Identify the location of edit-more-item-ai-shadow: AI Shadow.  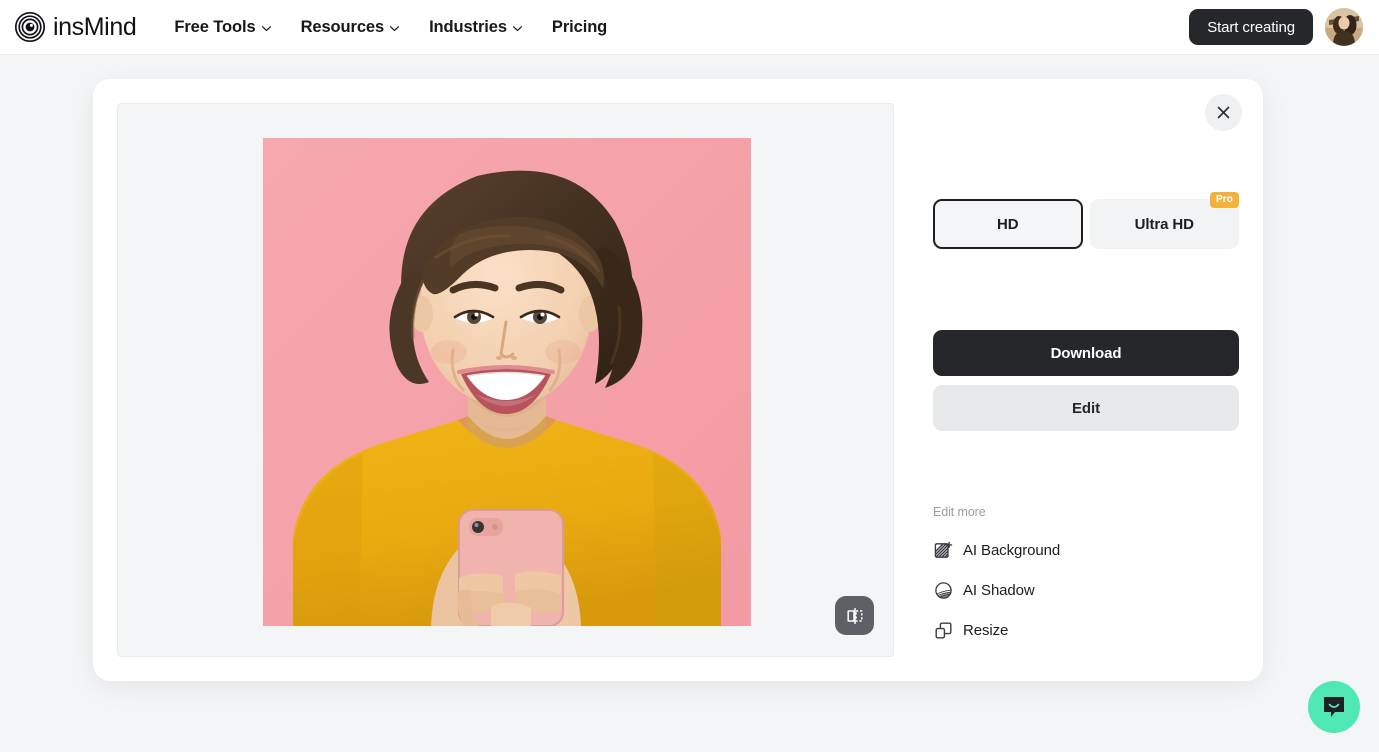
(1086, 590).